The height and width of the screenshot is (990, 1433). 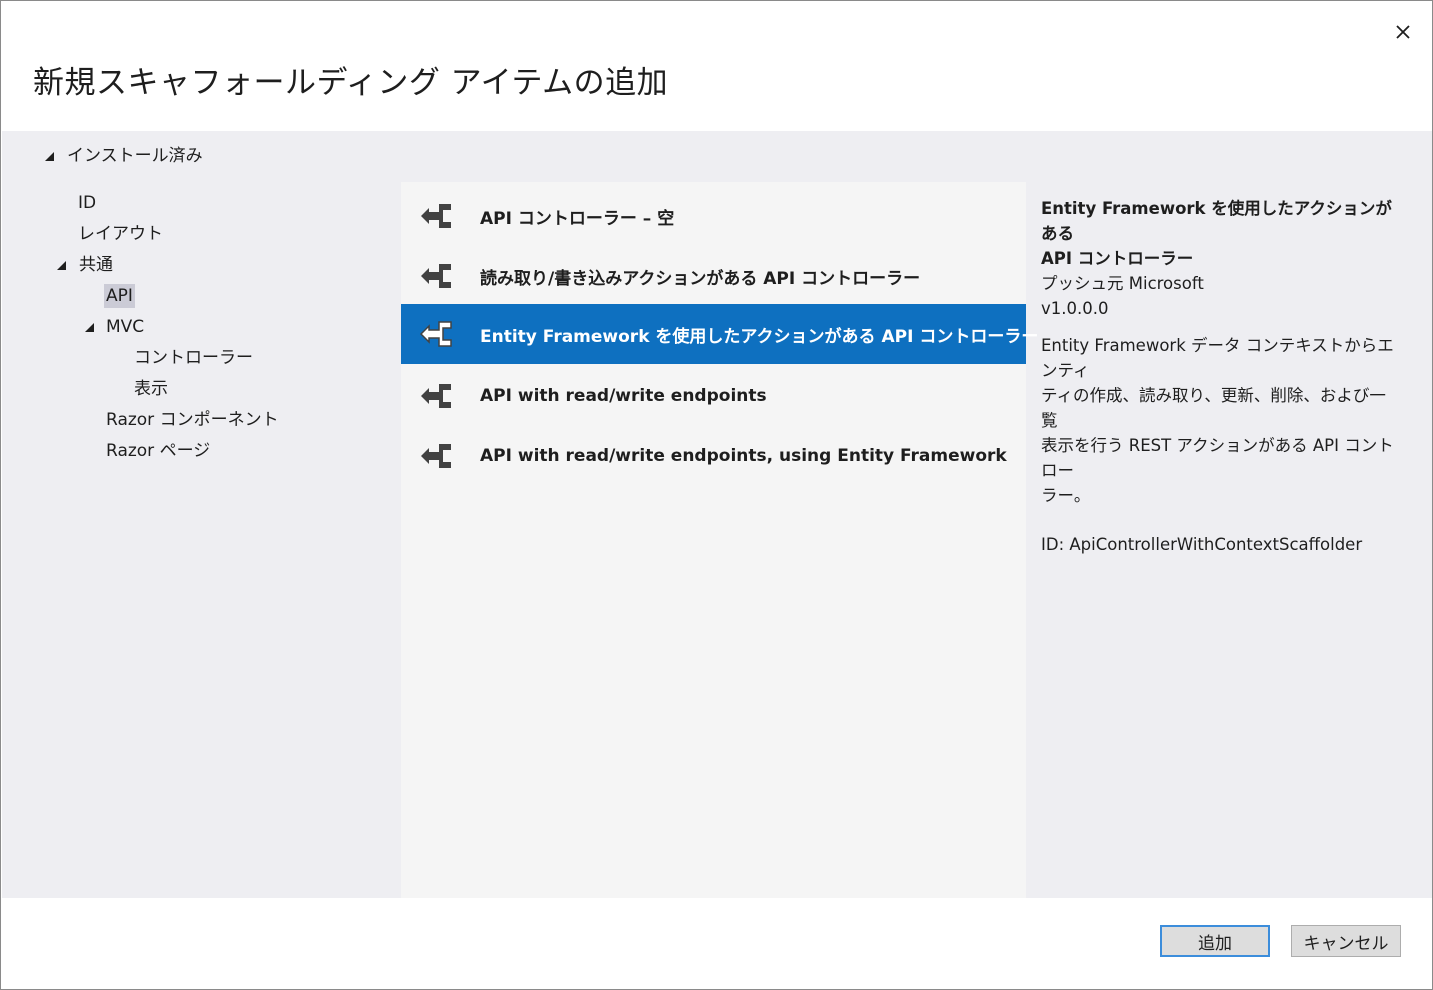 I want to click on tree-item-controller: コントローラー, so click(x=193, y=358).